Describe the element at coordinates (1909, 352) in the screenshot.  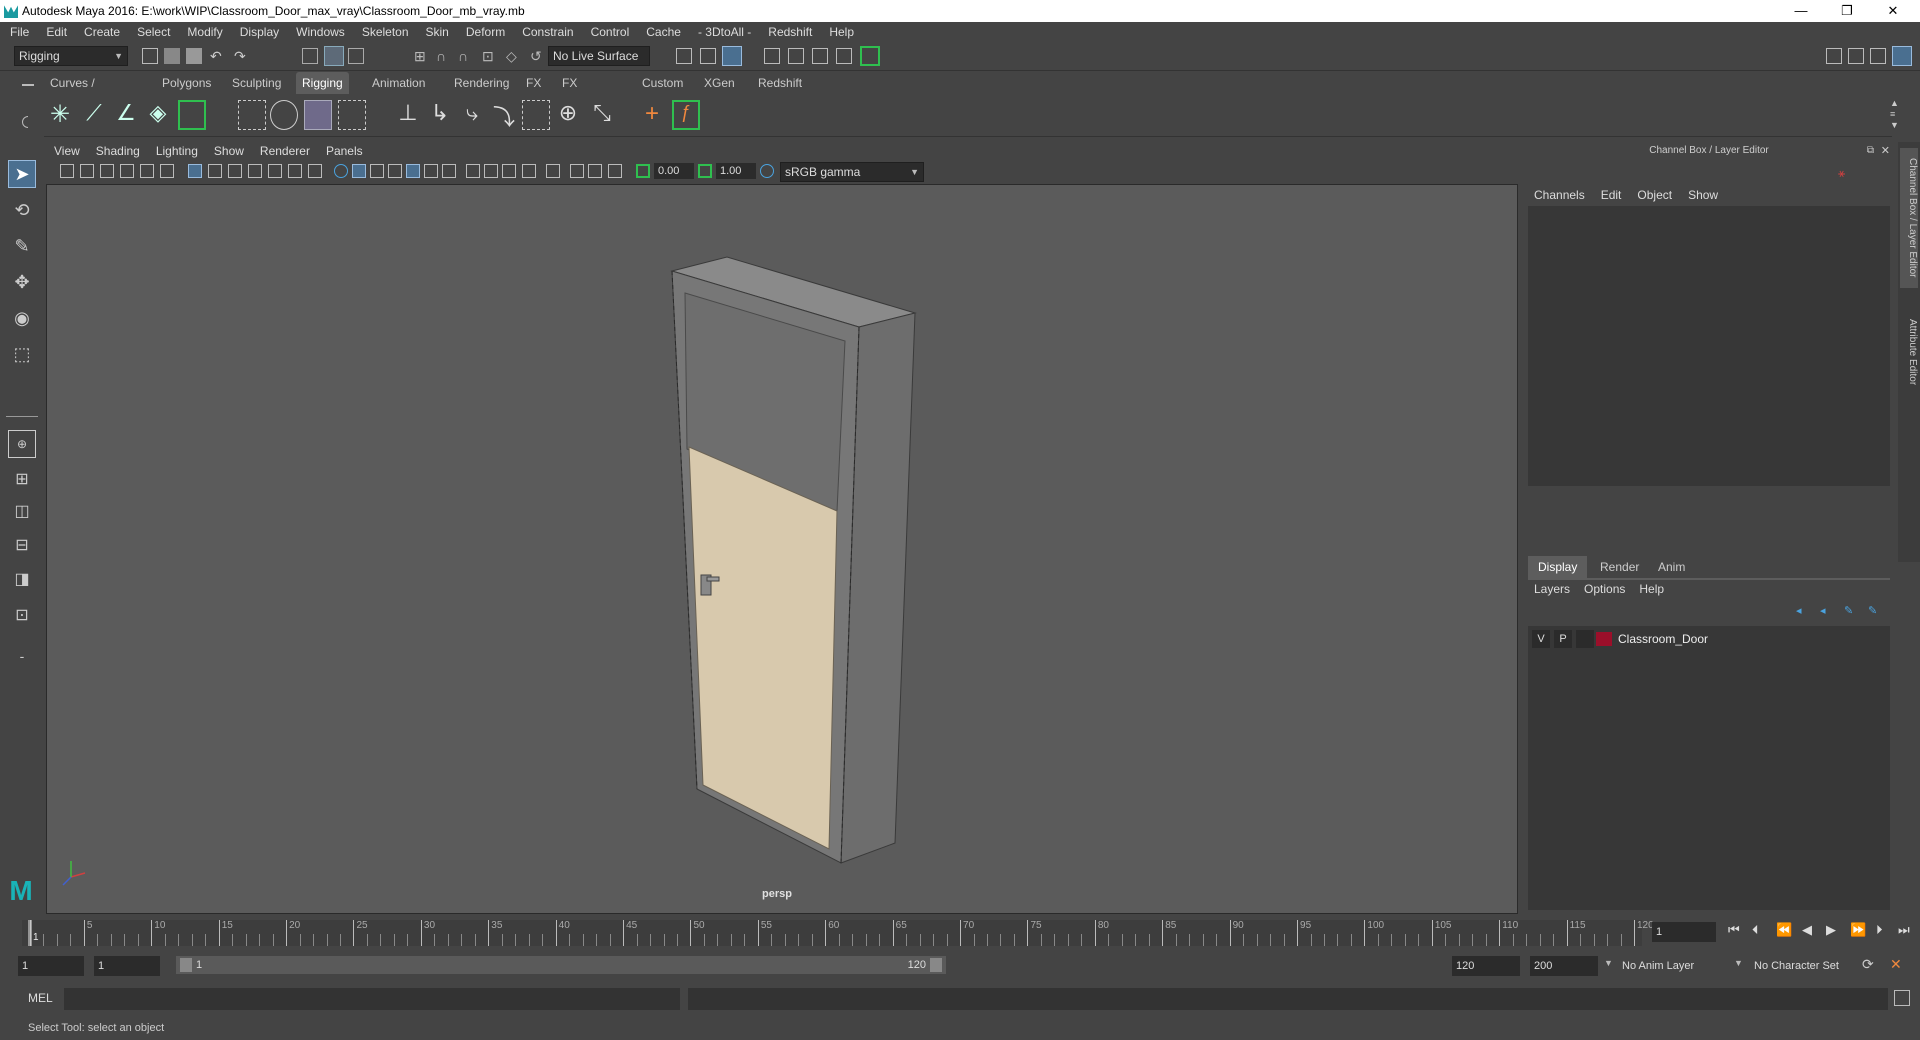
I see `side-tab-attribute-editor: Attribute Editor` at that location.